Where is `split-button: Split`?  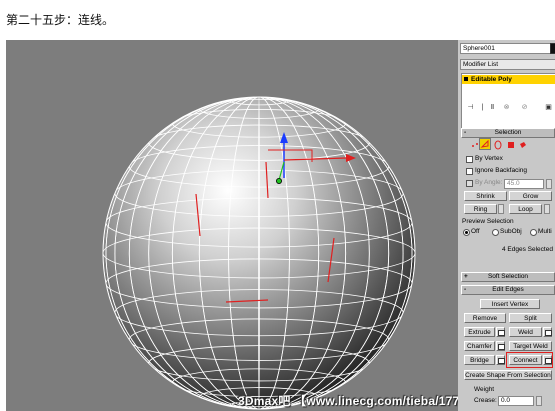 split-button: Split is located at coordinates (530, 318).